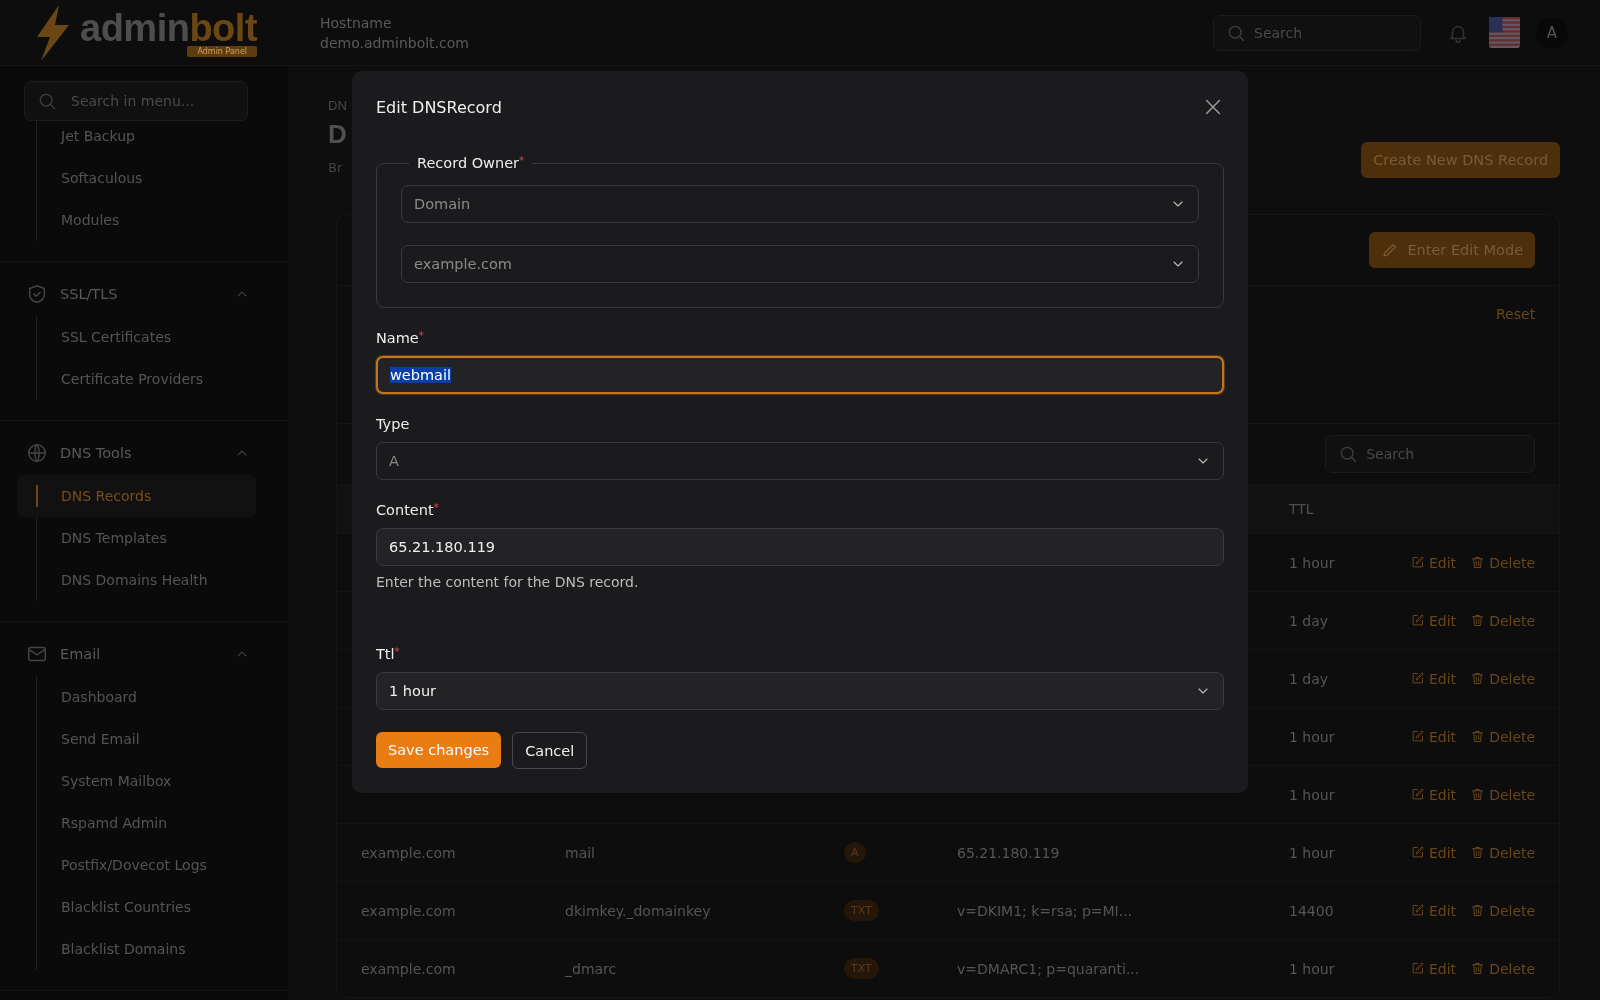  Describe the element at coordinates (439, 750) in the screenshot. I see `save-button: Save changes` at that location.